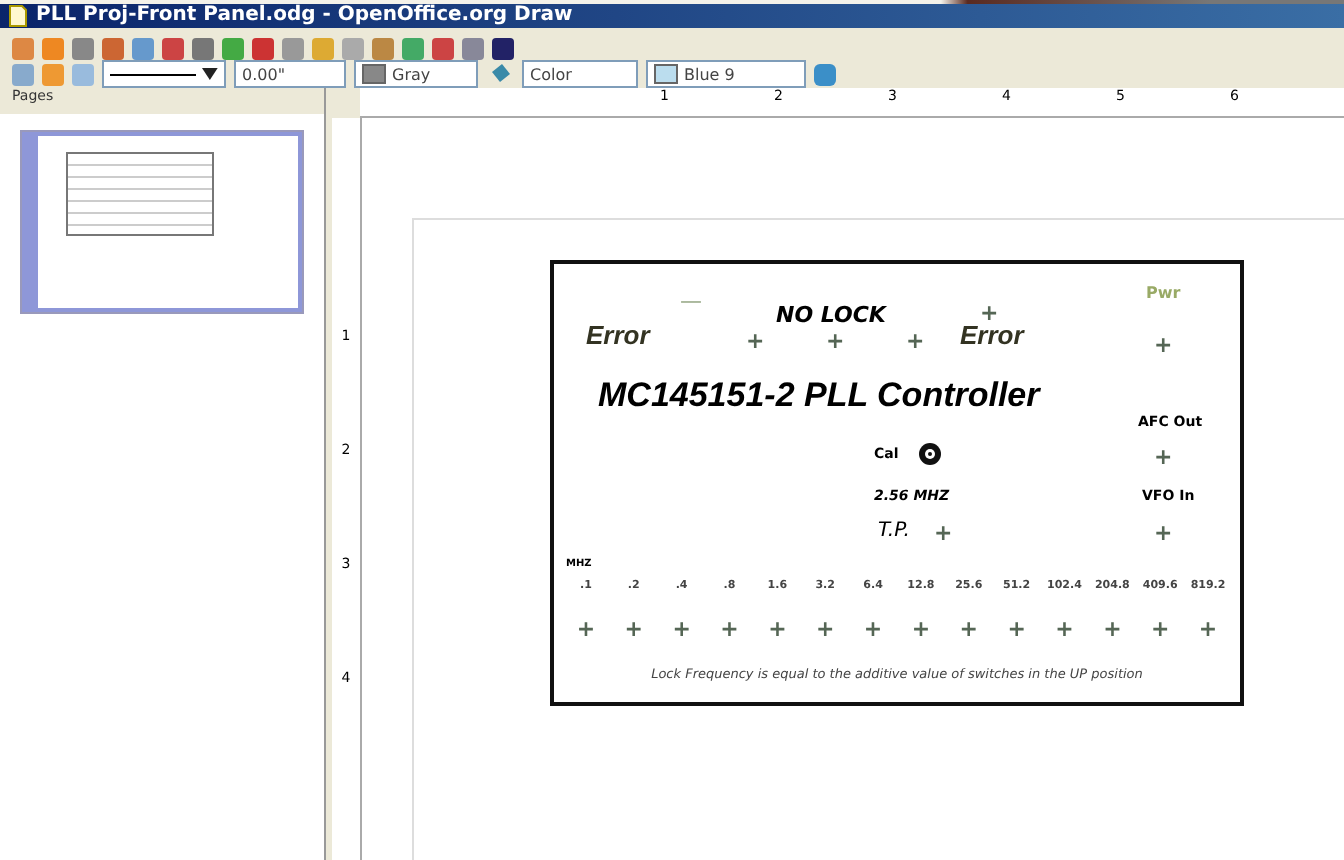 This screenshot has width=1344, height=860. I want to click on shadow-icon, so click(825, 74).